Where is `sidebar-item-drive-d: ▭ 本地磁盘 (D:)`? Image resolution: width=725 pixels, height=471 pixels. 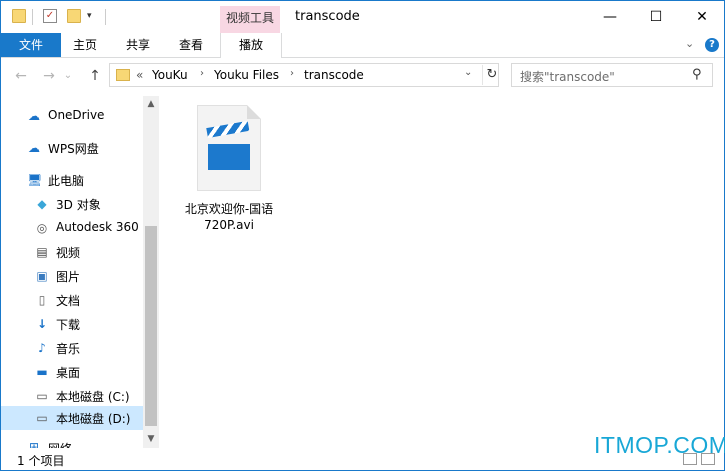 sidebar-item-drive-d: ▭ 本地磁盘 (D:) is located at coordinates (72, 418).